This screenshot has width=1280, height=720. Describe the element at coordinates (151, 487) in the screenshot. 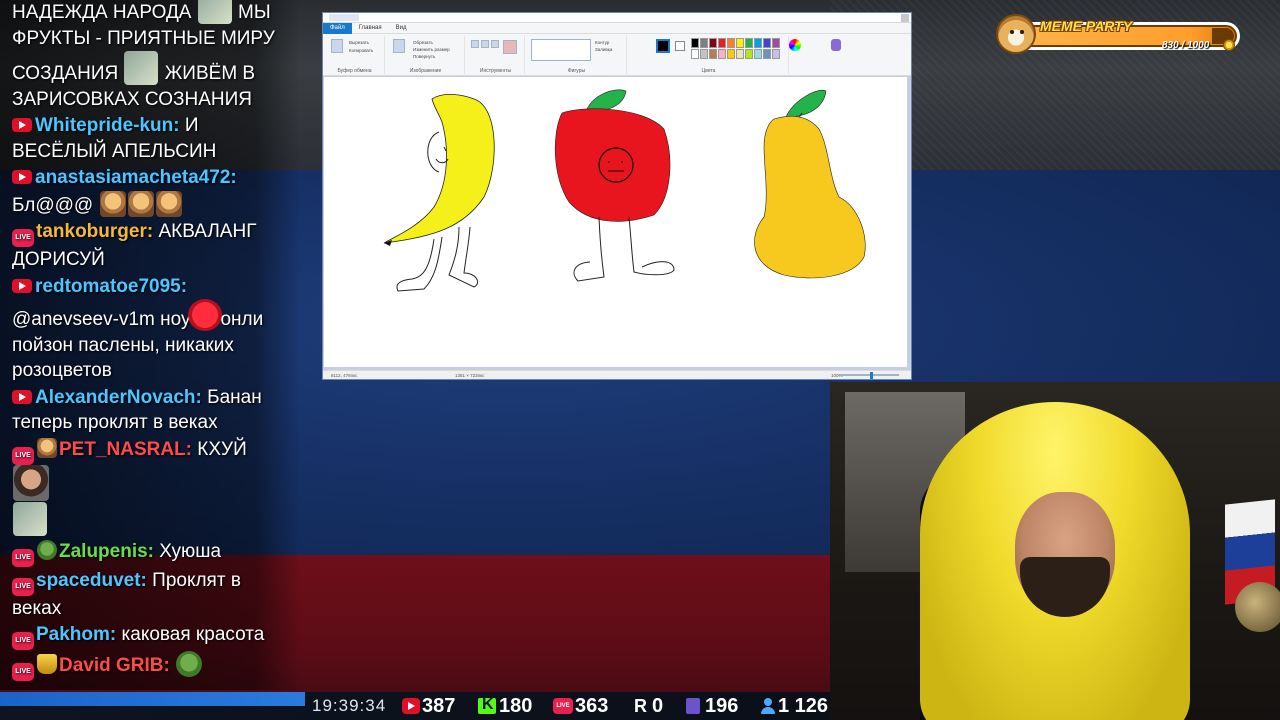

I see `chat-message: LIVE PET_NASRAL: КХУЙ` at that location.